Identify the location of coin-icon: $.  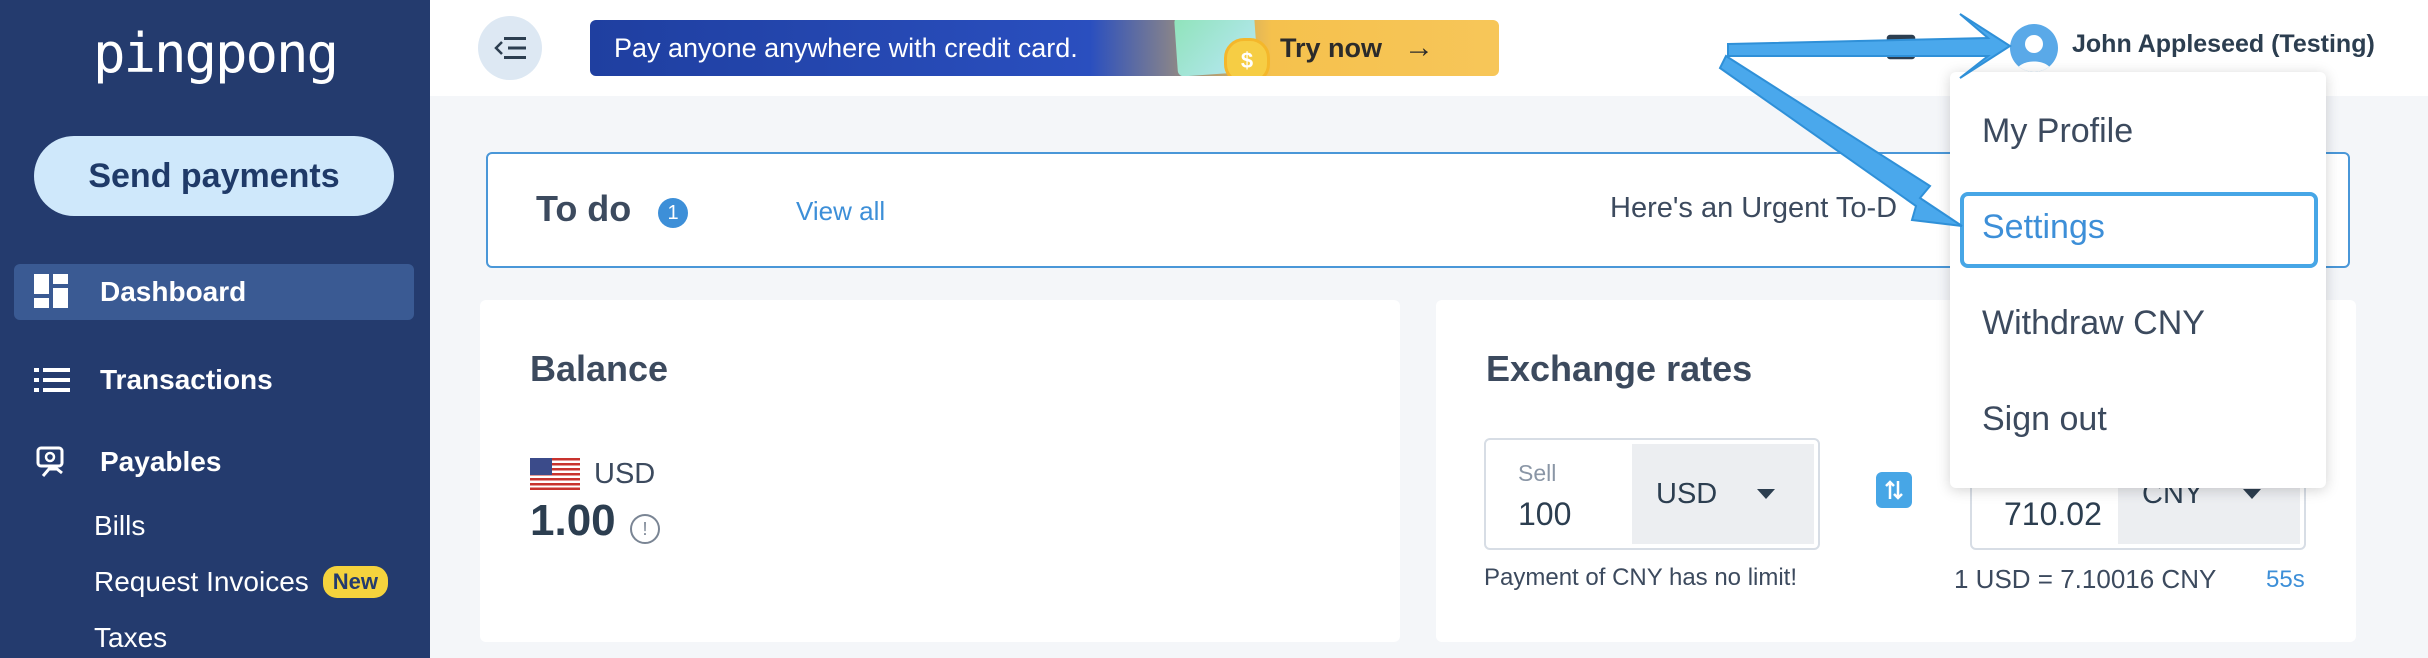
(1247, 57).